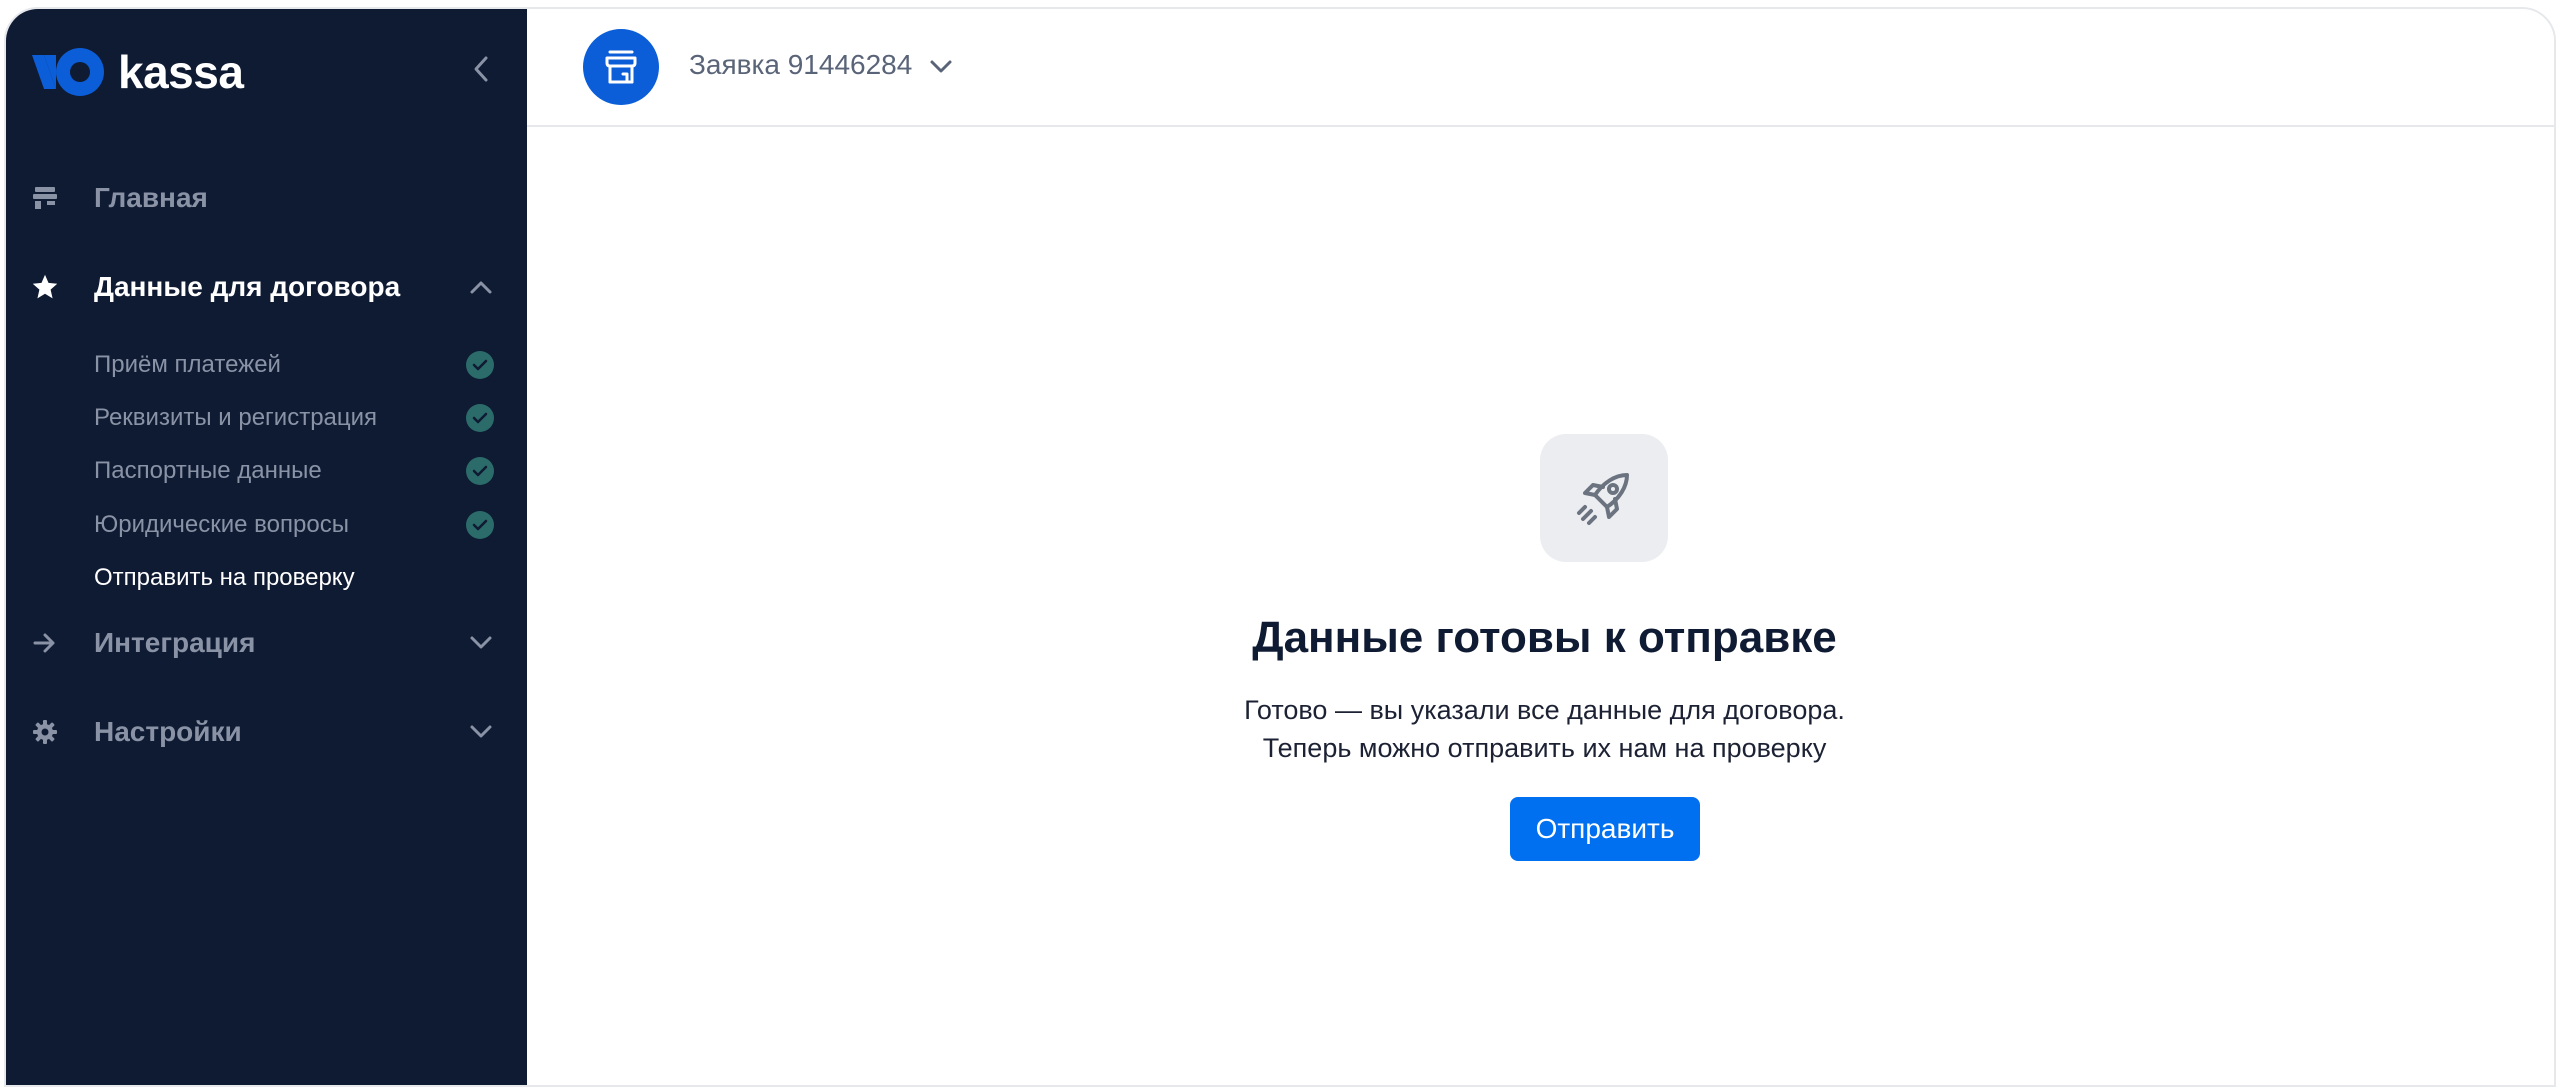 The width and height of the screenshot is (2559, 1087). I want to click on submit-button: Отправить, so click(1605, 829).